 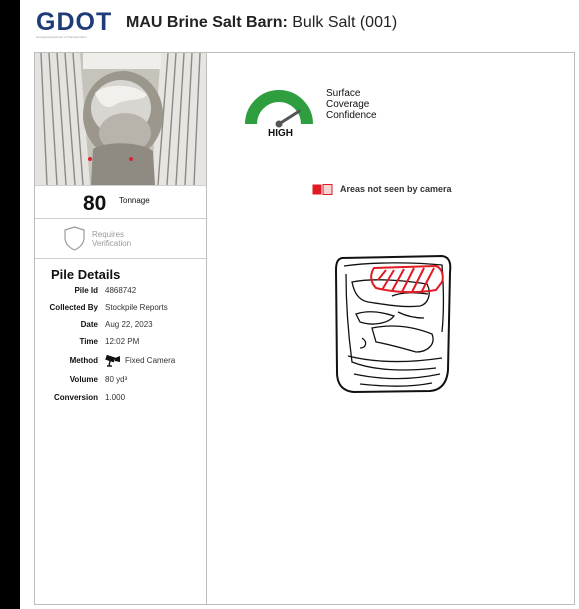 What do you see at coordinates (89, 324) in the screenshot?
I see `detail-label: Date` at bounding box center [89, 324].